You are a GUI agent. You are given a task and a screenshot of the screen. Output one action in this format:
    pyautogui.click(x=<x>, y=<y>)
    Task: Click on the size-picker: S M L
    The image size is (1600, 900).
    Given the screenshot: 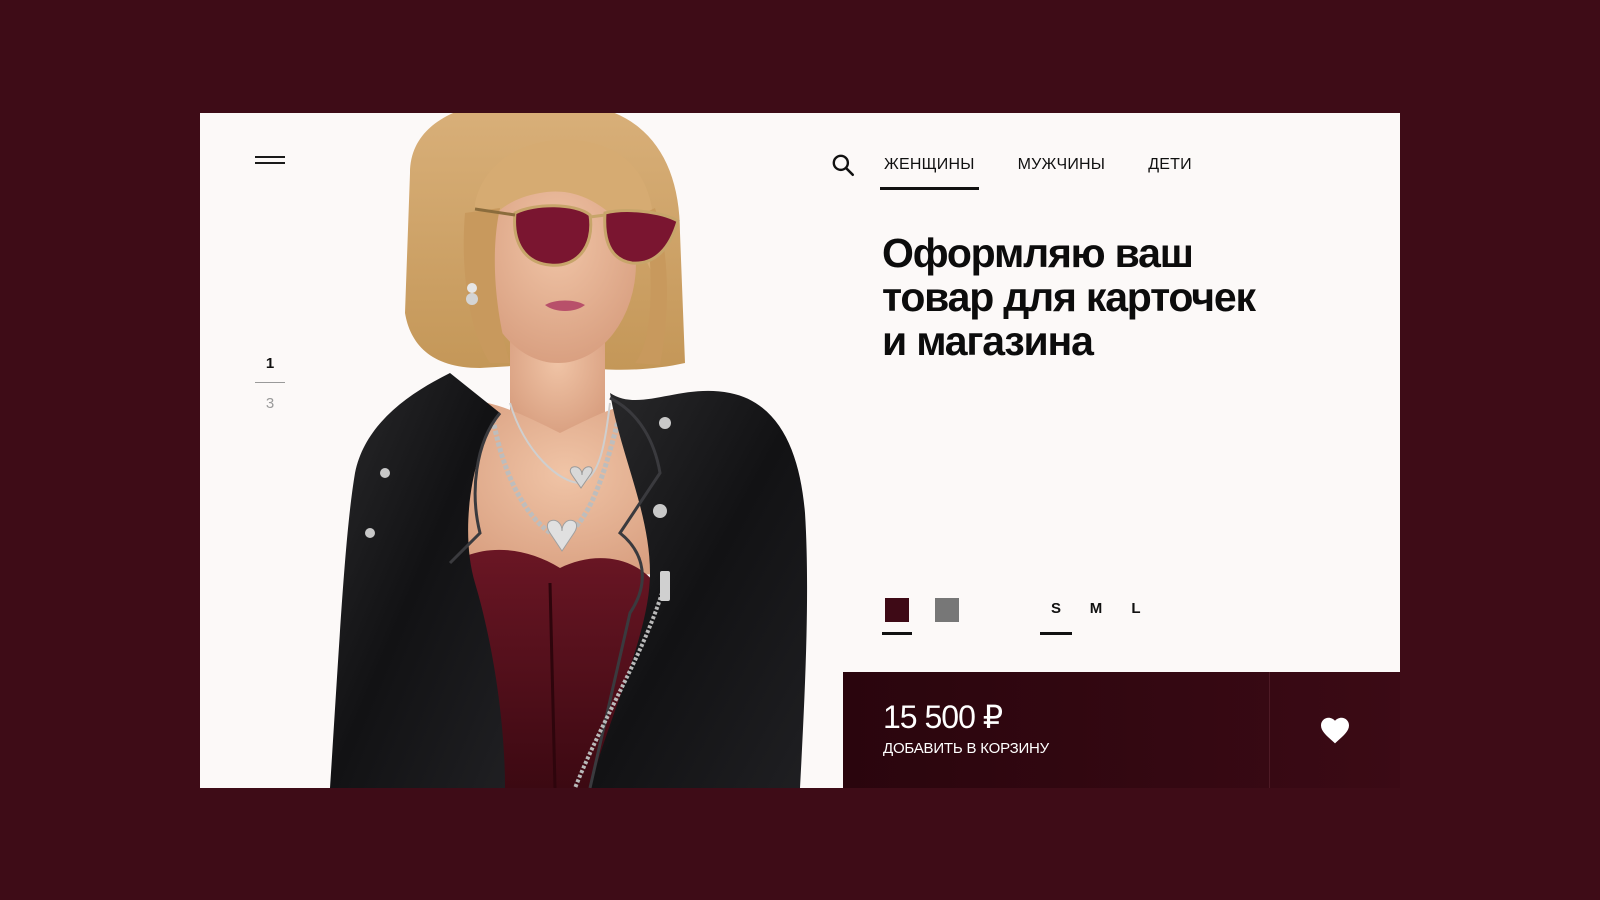 What is the action you would take?
    pyautogui.click(x=1100, y=614)
    